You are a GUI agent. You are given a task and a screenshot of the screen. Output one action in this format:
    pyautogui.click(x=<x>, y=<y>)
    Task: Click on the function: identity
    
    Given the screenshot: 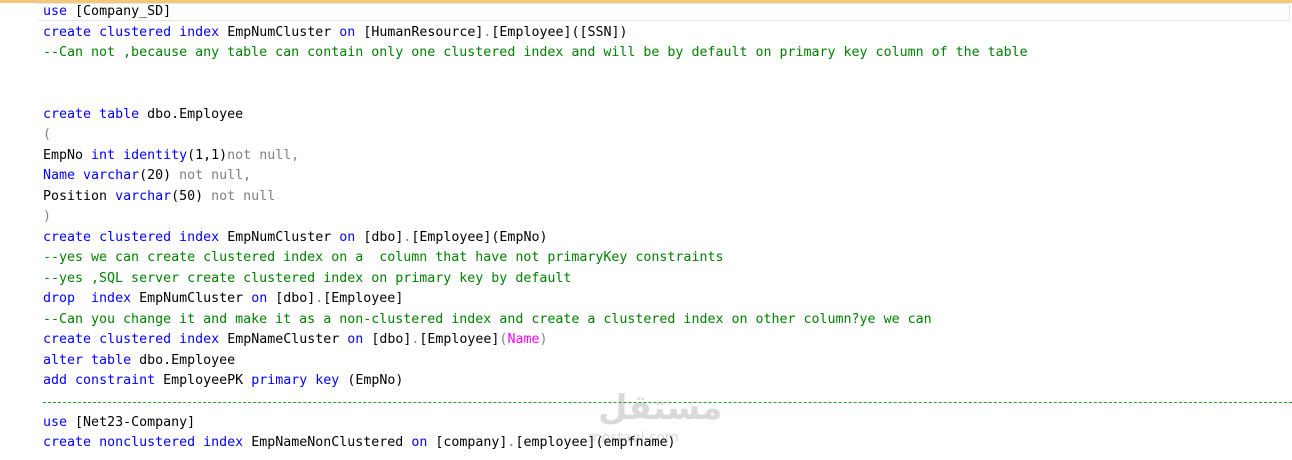 What is the action you would take?
    pyautogui.click(x=155, y=155)
    